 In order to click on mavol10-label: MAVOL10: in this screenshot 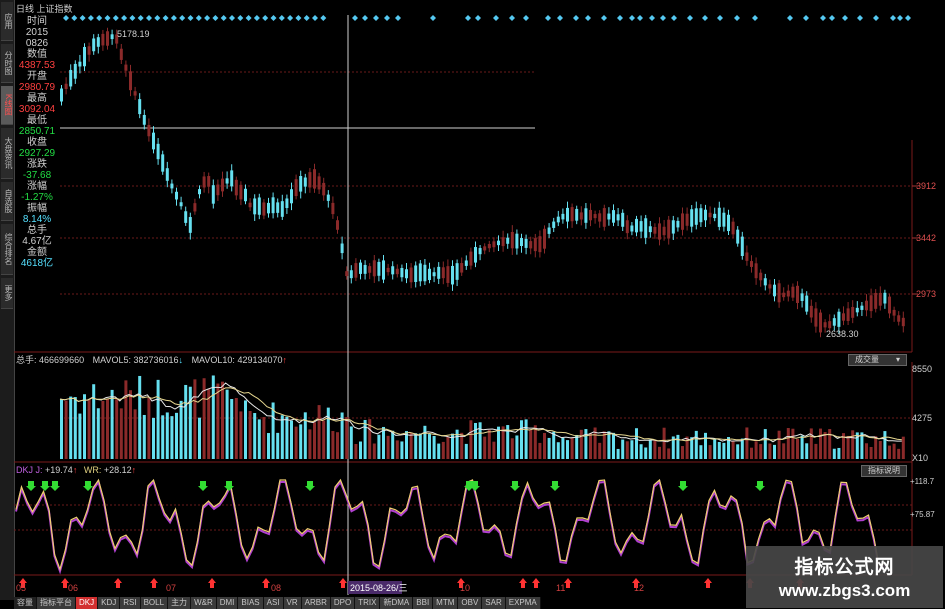, I will do `click(213, 360)`.